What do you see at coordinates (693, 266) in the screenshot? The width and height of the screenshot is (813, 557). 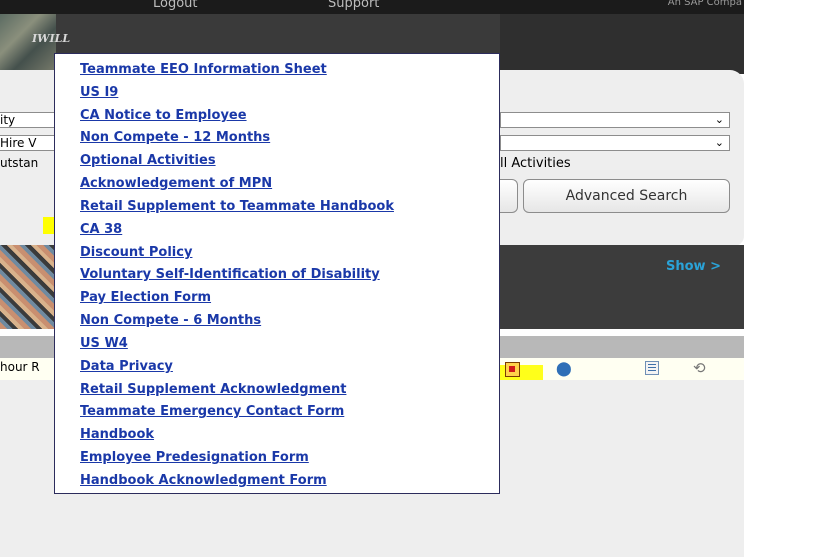 I see `show-link: Show >` at bounding box center [693, 266].